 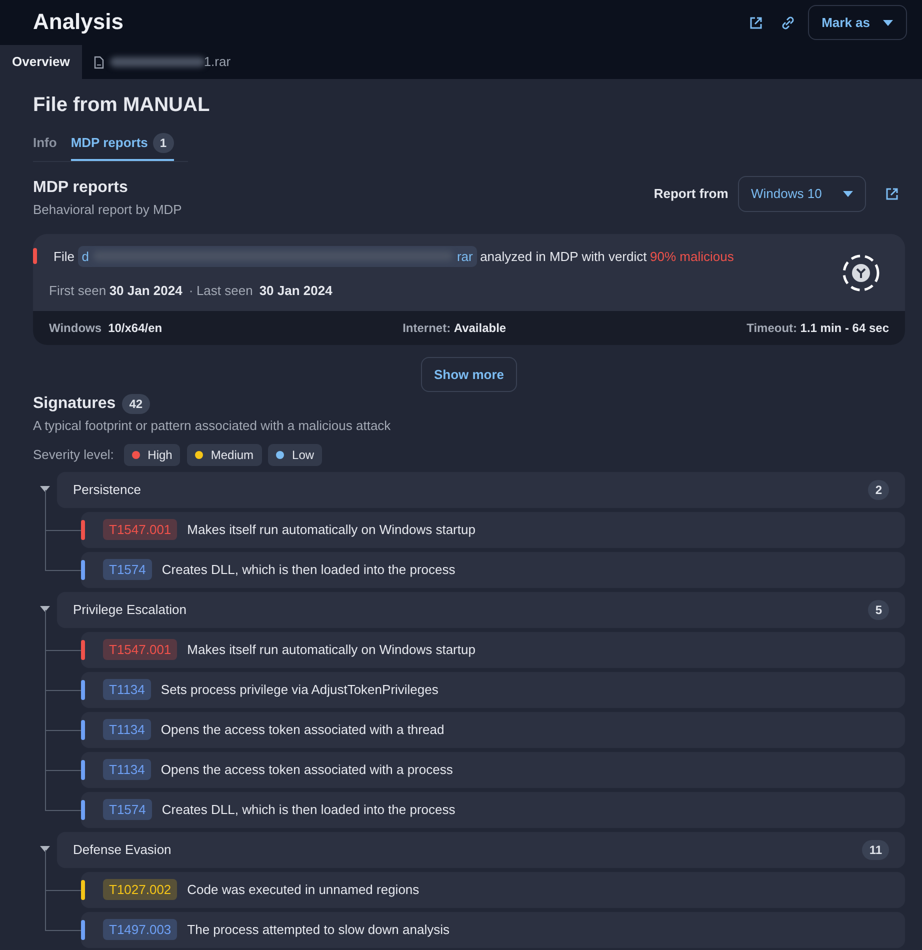 I want to click on section-title: File from MANUAL, so click(x=122, y=105).